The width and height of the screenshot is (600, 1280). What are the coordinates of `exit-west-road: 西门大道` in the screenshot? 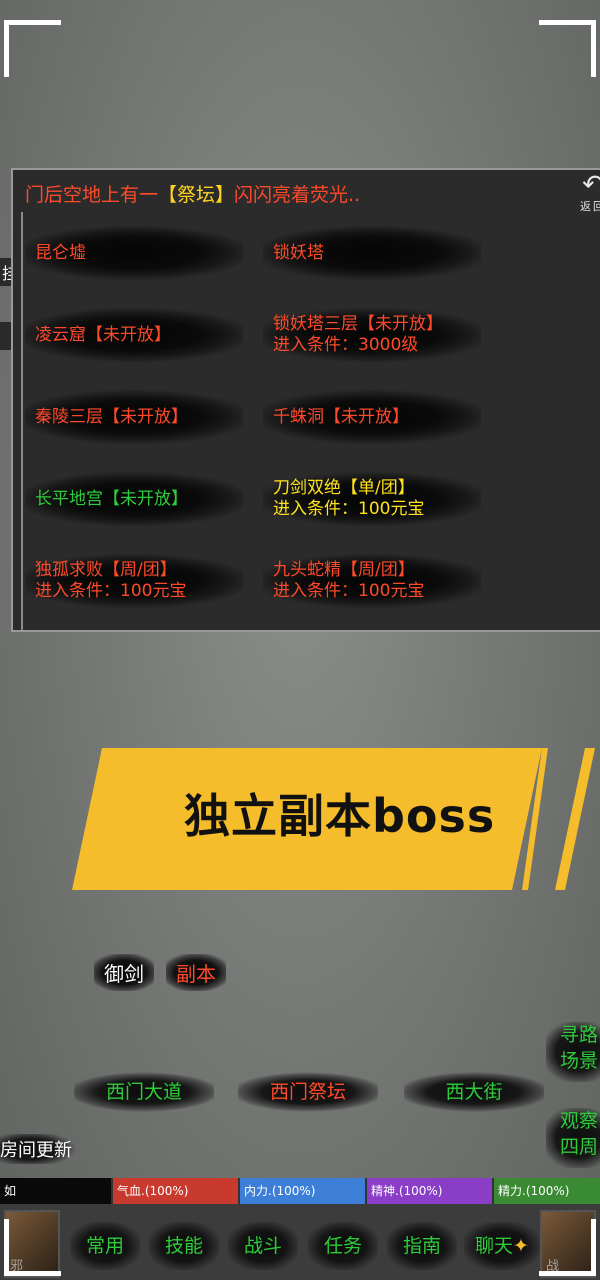 It's located at (144, 1092).